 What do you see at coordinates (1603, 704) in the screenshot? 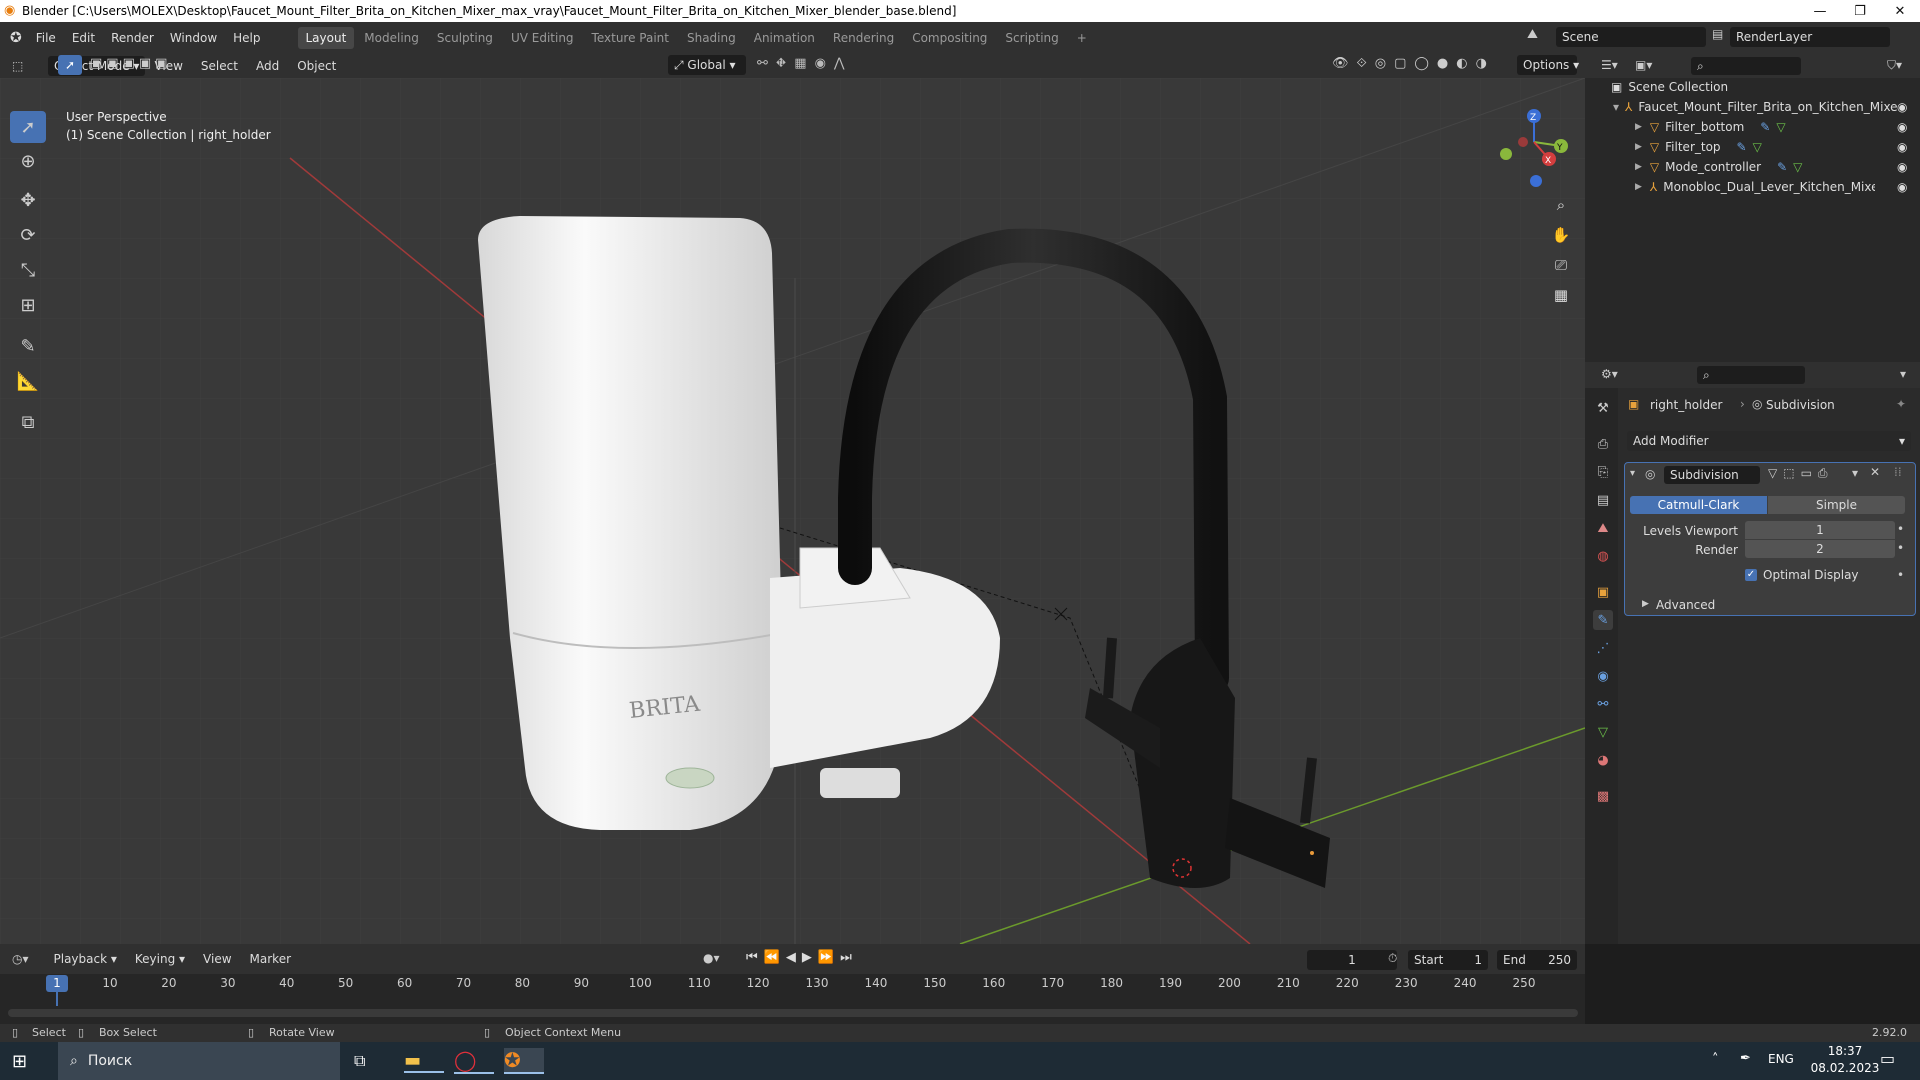
I see `constraints-tab-icon: ⚯` at bounding box center [1603, 704].